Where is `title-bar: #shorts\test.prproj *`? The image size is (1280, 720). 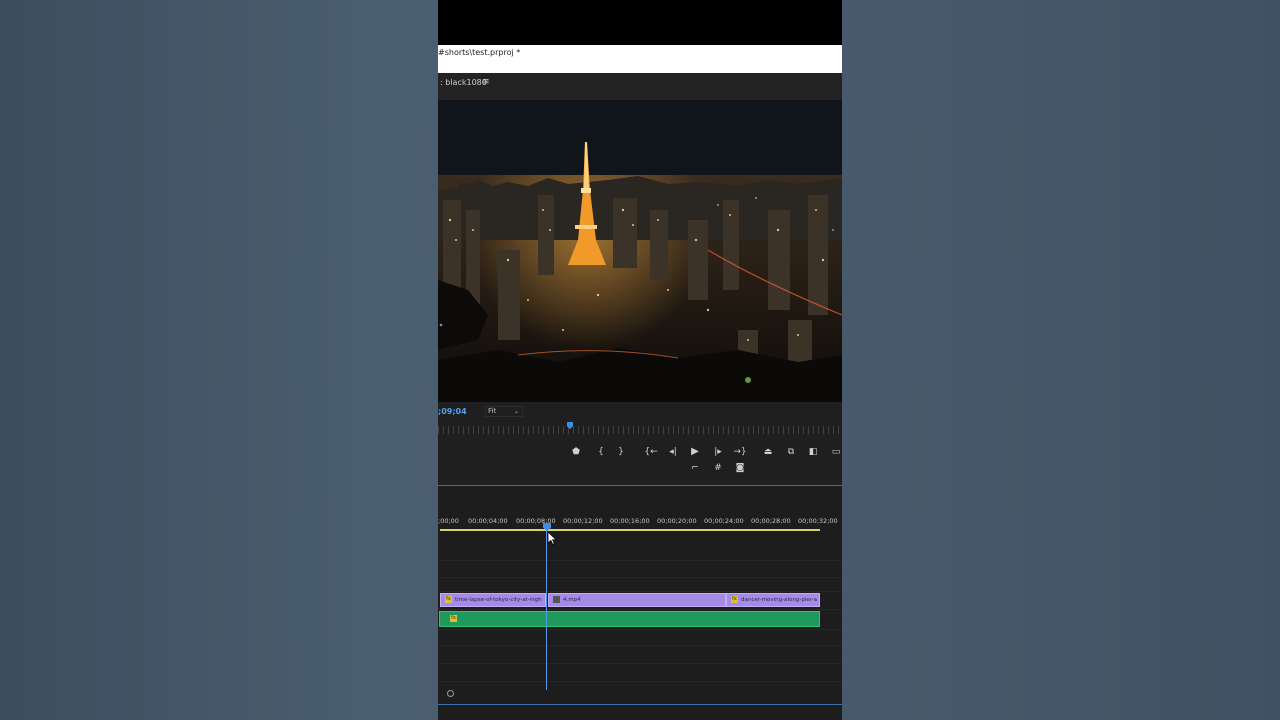 title-bar: #shorts\test.prproj * is located at coordinates (640, 59).